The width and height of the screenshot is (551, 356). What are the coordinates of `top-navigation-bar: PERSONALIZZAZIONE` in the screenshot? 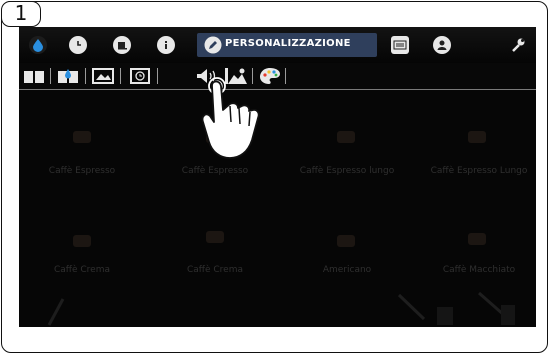 It's located at (277, 45).